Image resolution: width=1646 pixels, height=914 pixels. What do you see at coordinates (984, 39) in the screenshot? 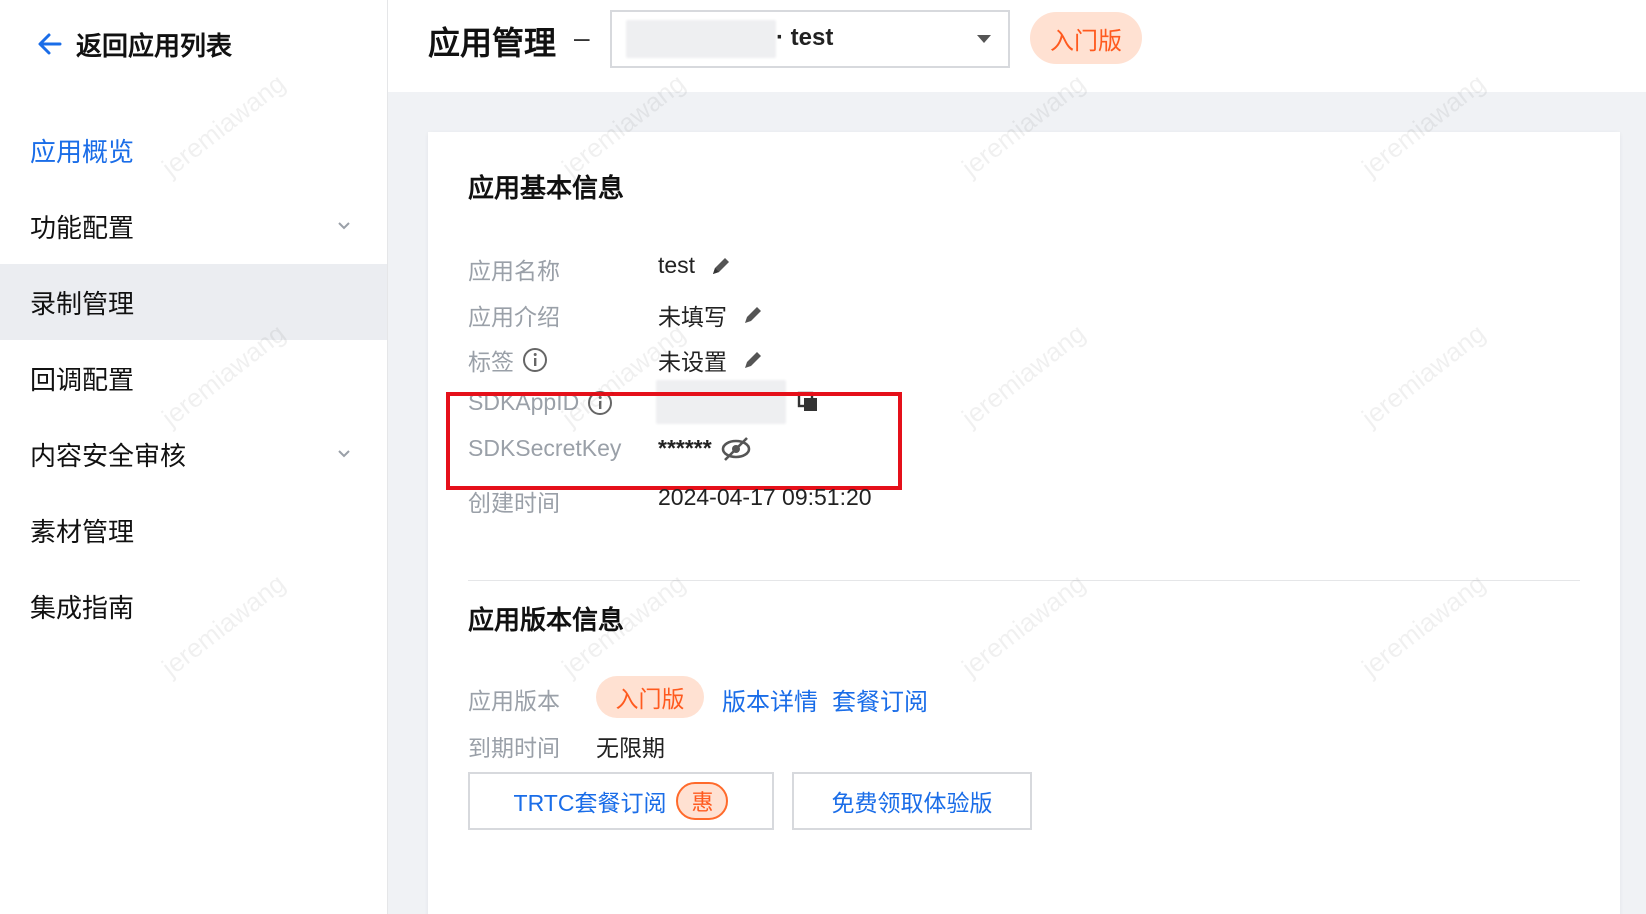
I see `caret-down-icon` at bounding box center [984, 39].